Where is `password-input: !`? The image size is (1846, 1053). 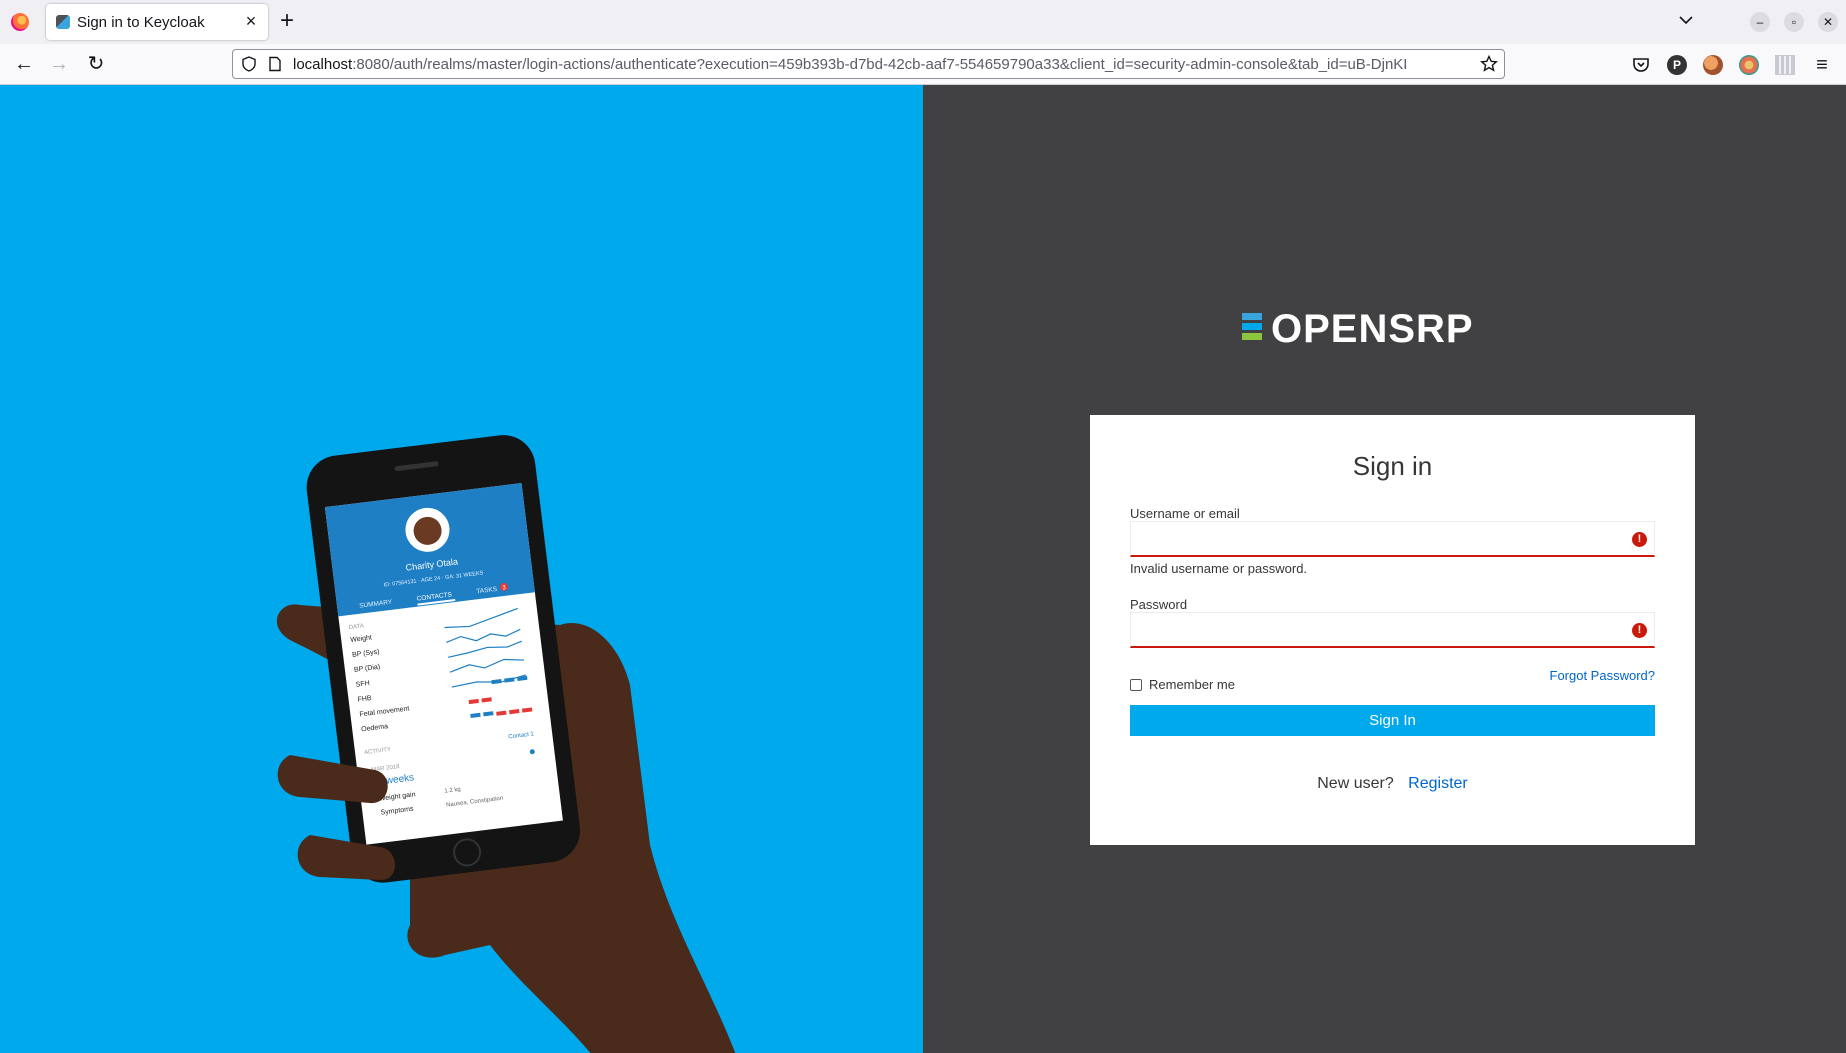 password-input: ! is located at coordinates (1392, 630).